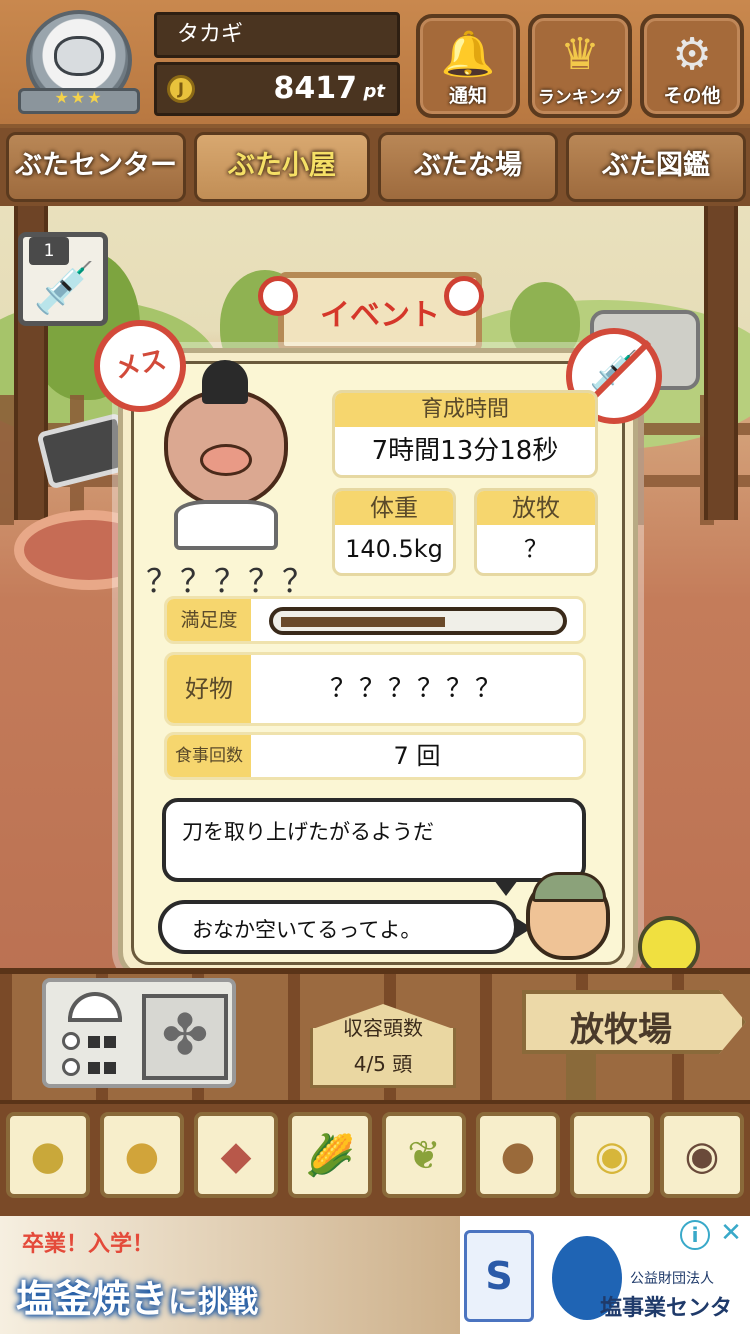  Describe the element at coordinates (209, 689) in the screenshot. I see `favorite-label: 好物` at that location.